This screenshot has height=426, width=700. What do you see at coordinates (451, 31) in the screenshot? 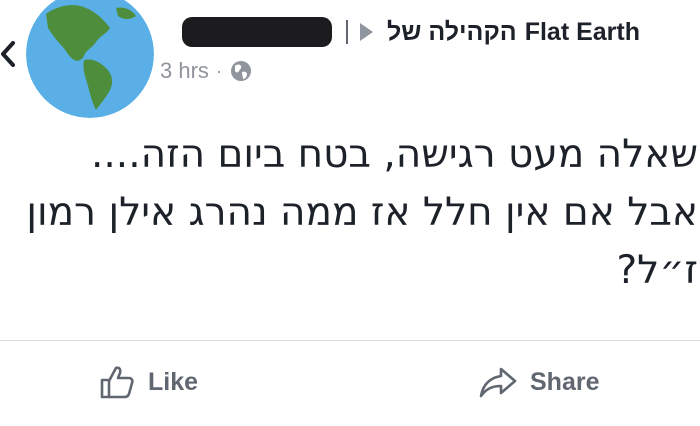
I see `group-prefix: הקהילה של` at bounding box center [451, 31].